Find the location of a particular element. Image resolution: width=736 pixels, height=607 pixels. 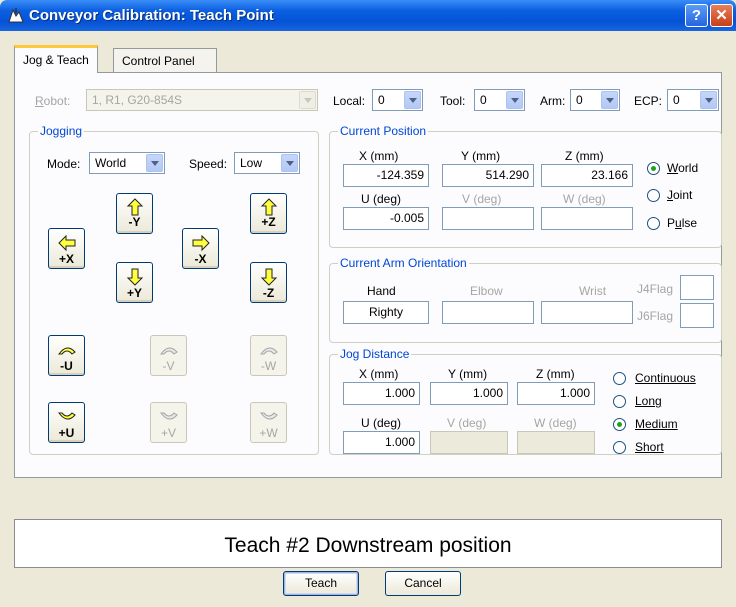

tool-select: 0 is located at coordinates (499, 100).